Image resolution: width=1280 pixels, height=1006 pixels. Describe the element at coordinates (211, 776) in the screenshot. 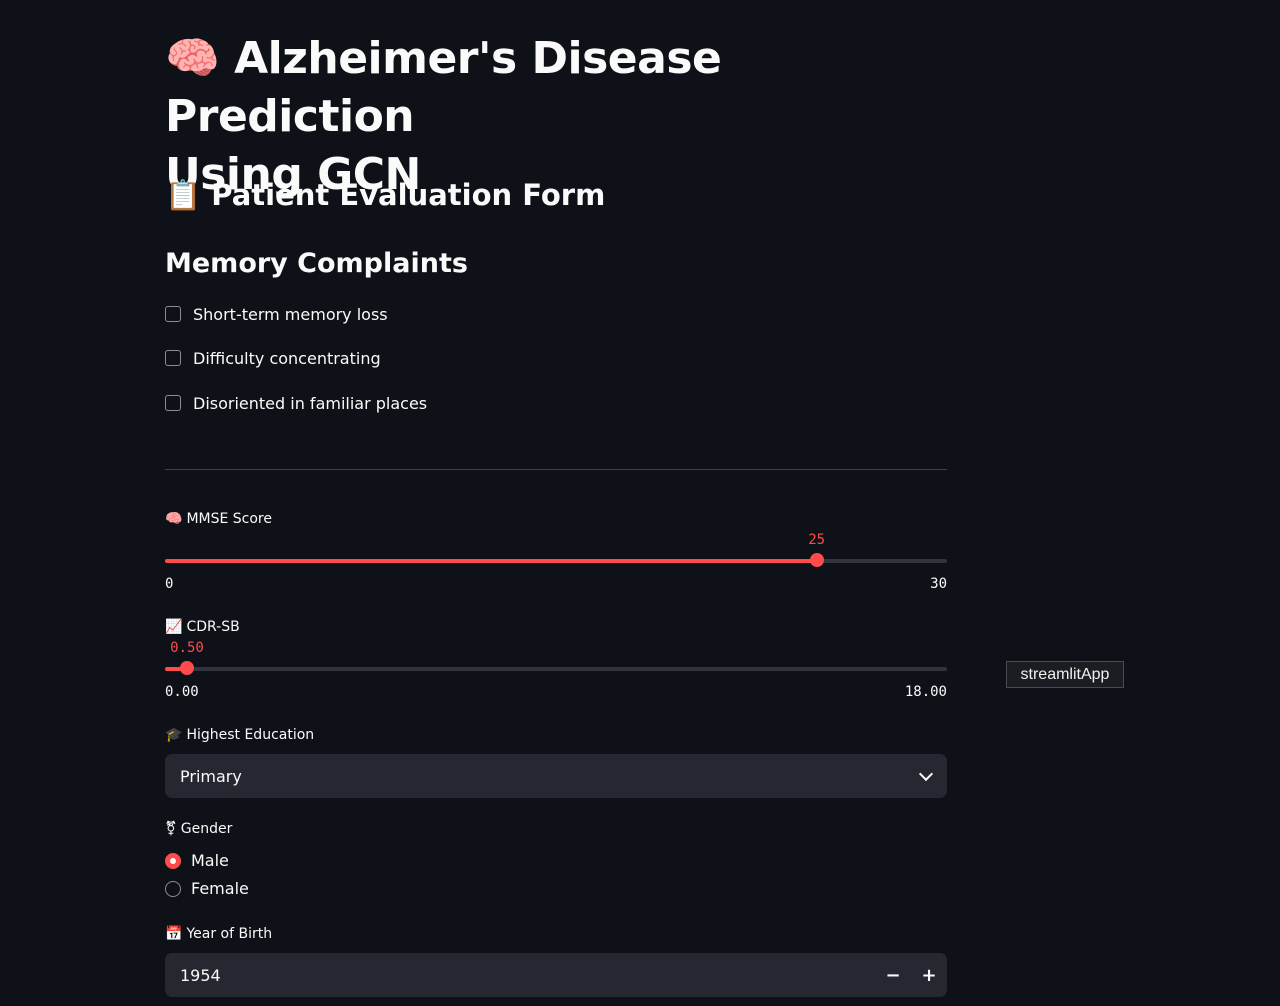

I see `education-selected-value: Primary` at that location.